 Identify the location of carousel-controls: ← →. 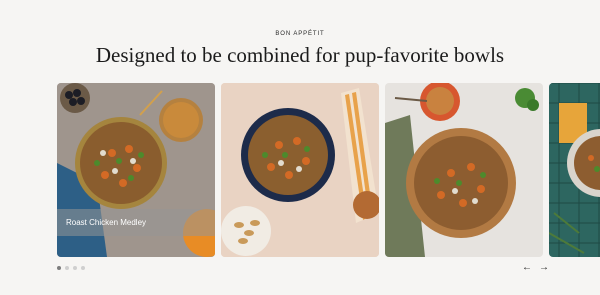
(535, 268).